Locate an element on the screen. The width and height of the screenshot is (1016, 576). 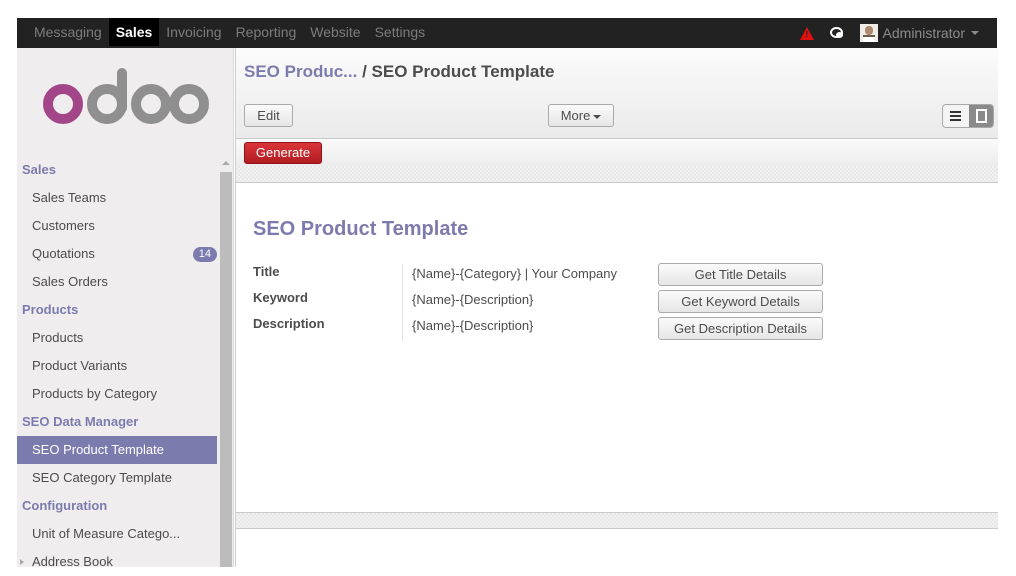
sidebar-item-sales-orders: Sales Orders is located at coordinates (117, 282).